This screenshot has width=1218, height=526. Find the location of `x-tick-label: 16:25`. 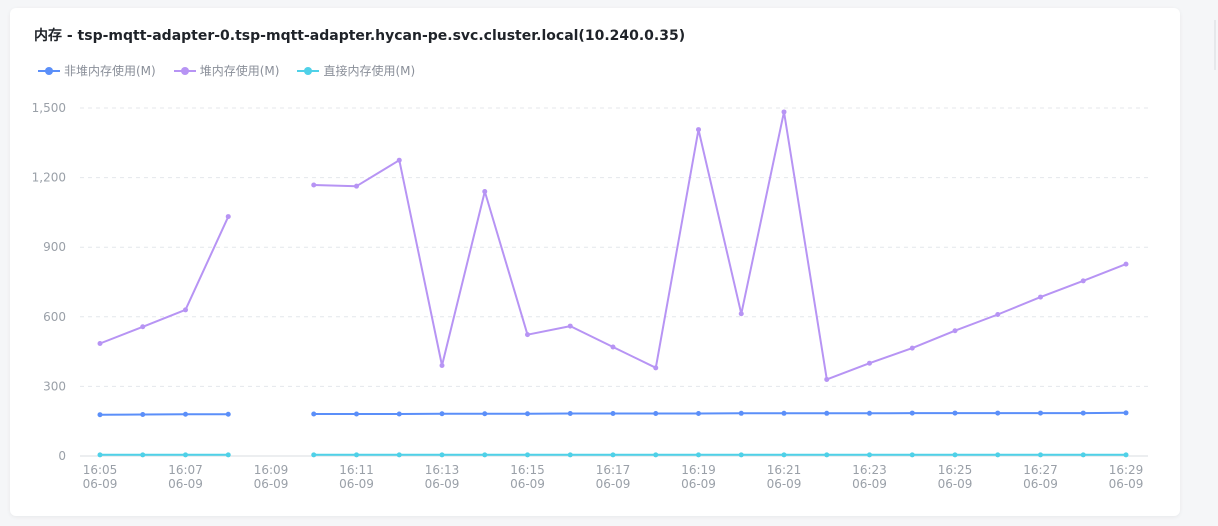

x-tick-label: 16:25 is located at coordinates (955, 470).